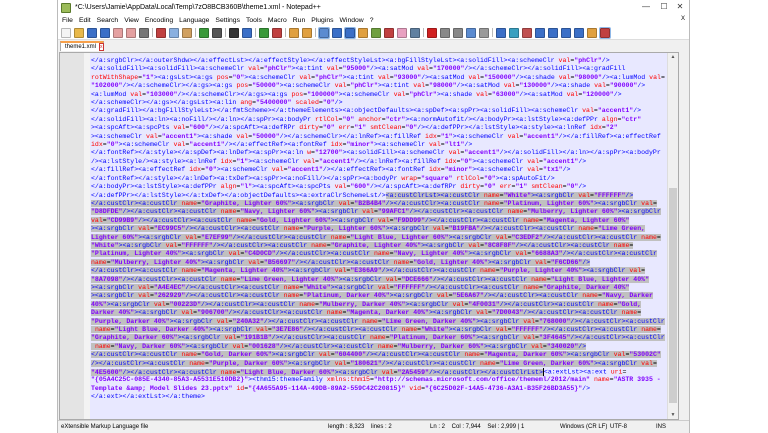 This screenshot has width=768, height=433. I want to click on play-macro-icon, so click(458, 32).